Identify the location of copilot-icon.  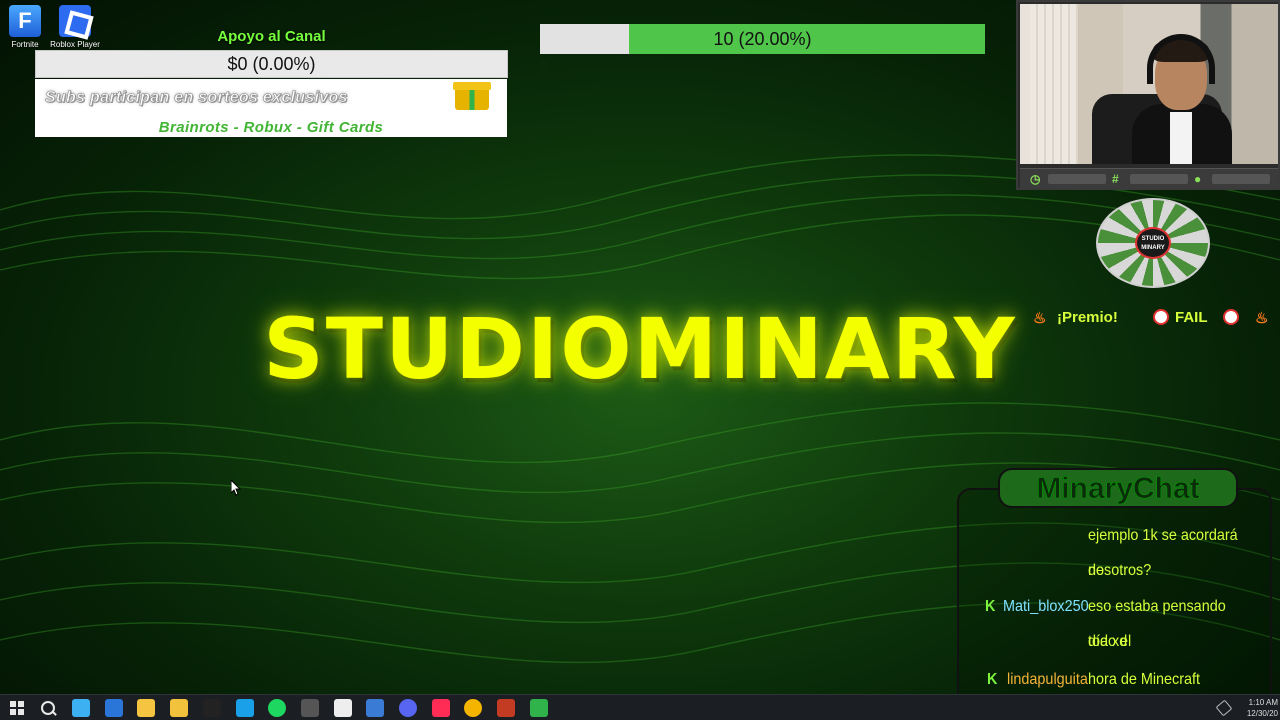
(81, 708).